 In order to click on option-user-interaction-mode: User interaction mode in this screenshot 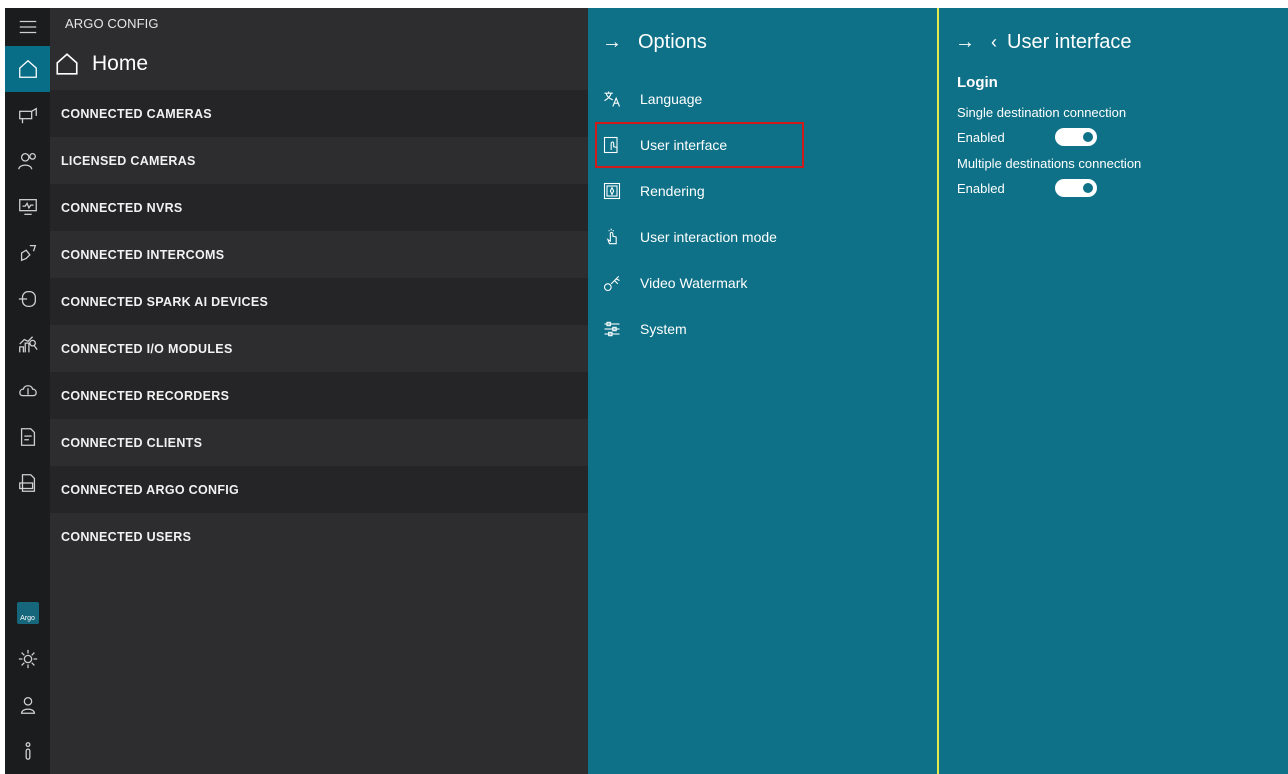, I will do `click(762, 237)`.